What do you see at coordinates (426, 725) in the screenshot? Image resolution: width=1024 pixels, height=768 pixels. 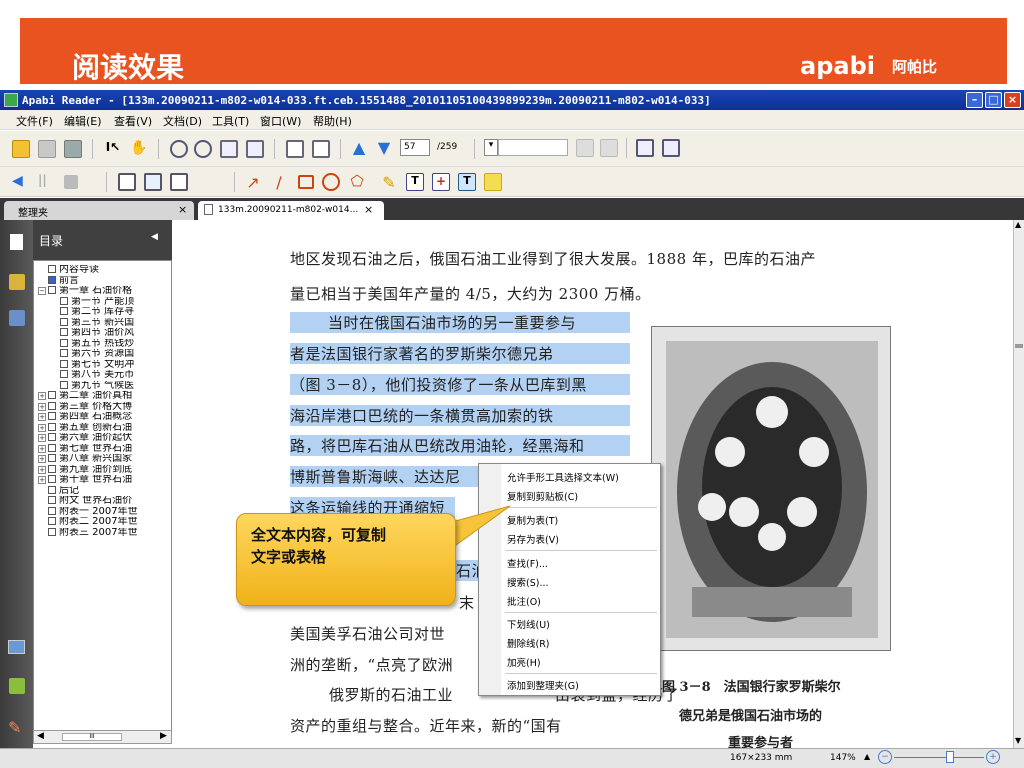 I see `text-line: 资产的重组与整合。近年来，新的“国有` at bounding box center [426, 725].